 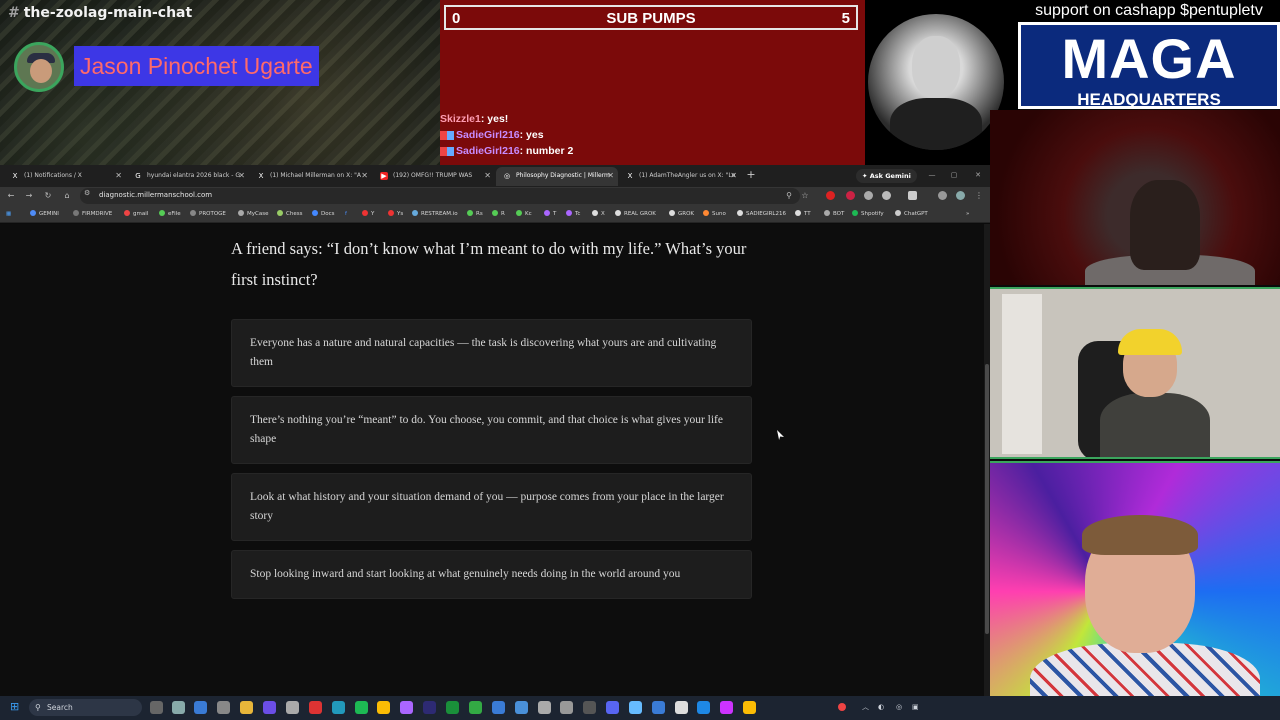 I want to click on bookmark-item: TT, so click(x=803, y=214).